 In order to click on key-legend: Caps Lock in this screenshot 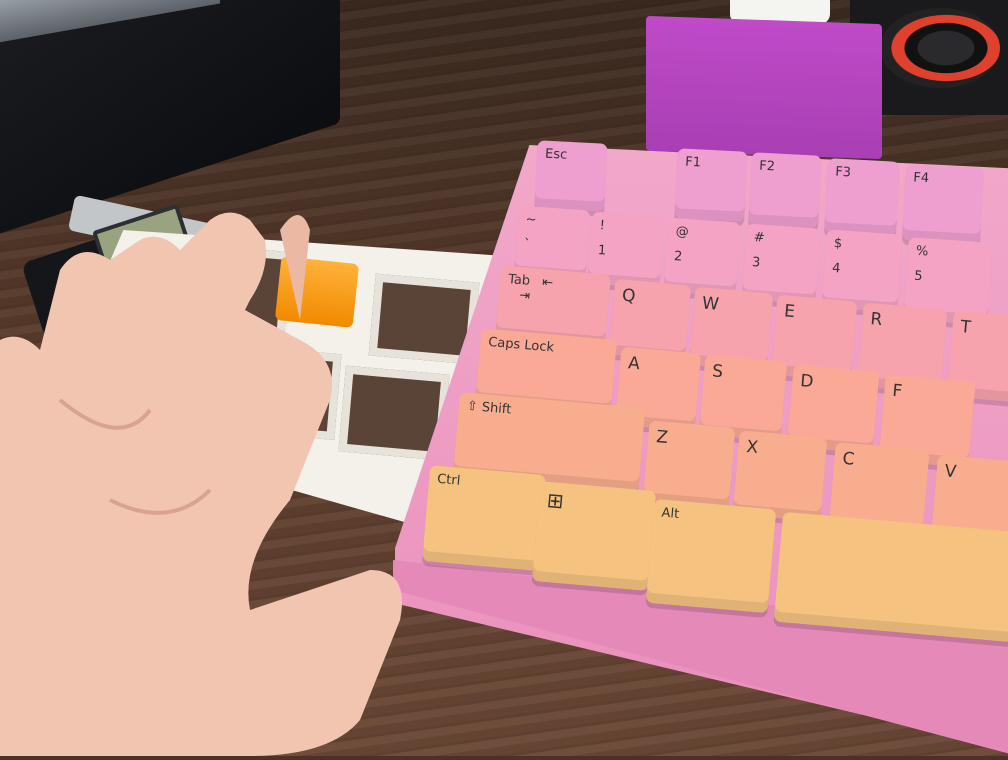, I will do `click(521, 345)`.